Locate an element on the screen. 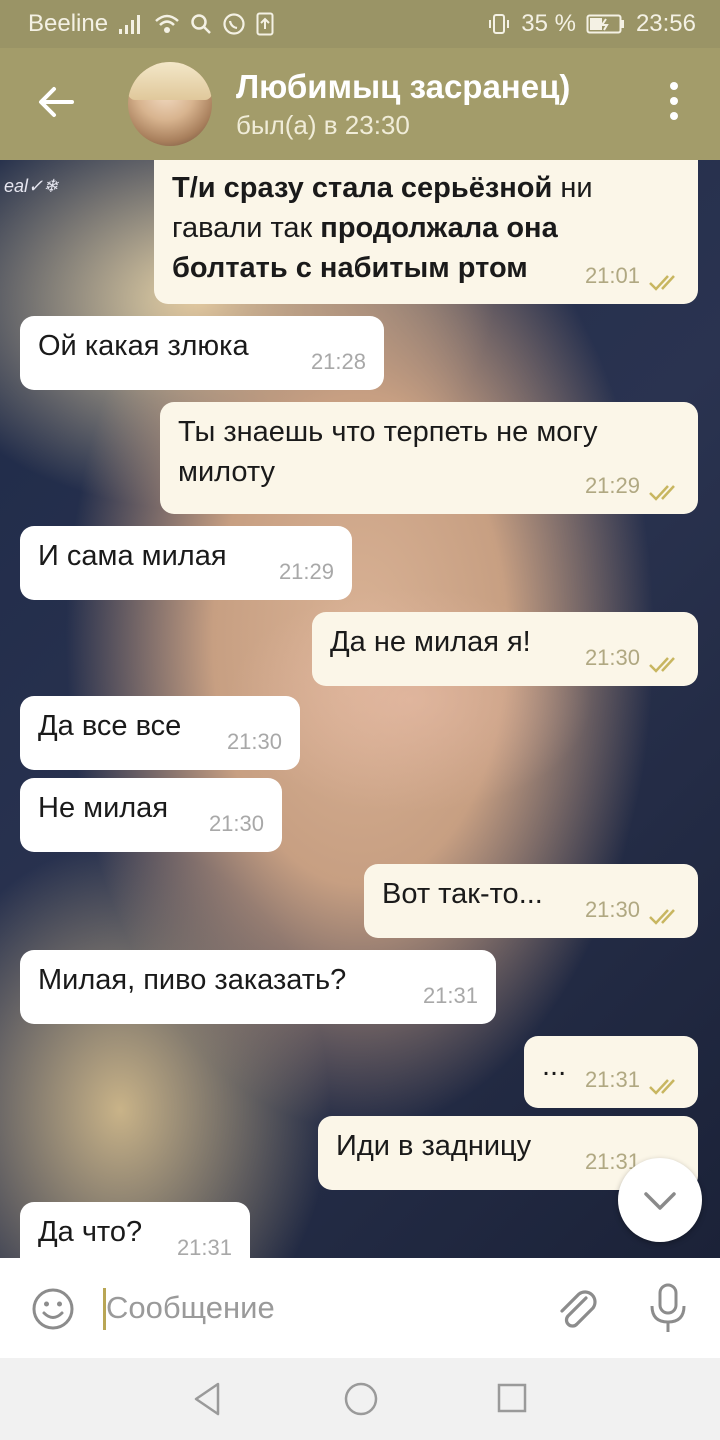 Image resolution: width=720 pixels, height=1440 pixels. message-composer is located at coordinates (360, 1308).